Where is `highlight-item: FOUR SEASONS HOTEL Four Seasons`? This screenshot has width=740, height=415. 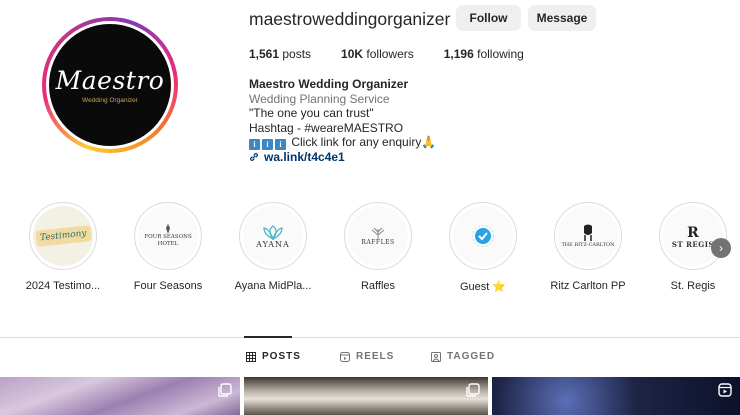
highlight-item: FOUR SEASONS HOTEL Four Seasons is located at coordinates (168, 247).